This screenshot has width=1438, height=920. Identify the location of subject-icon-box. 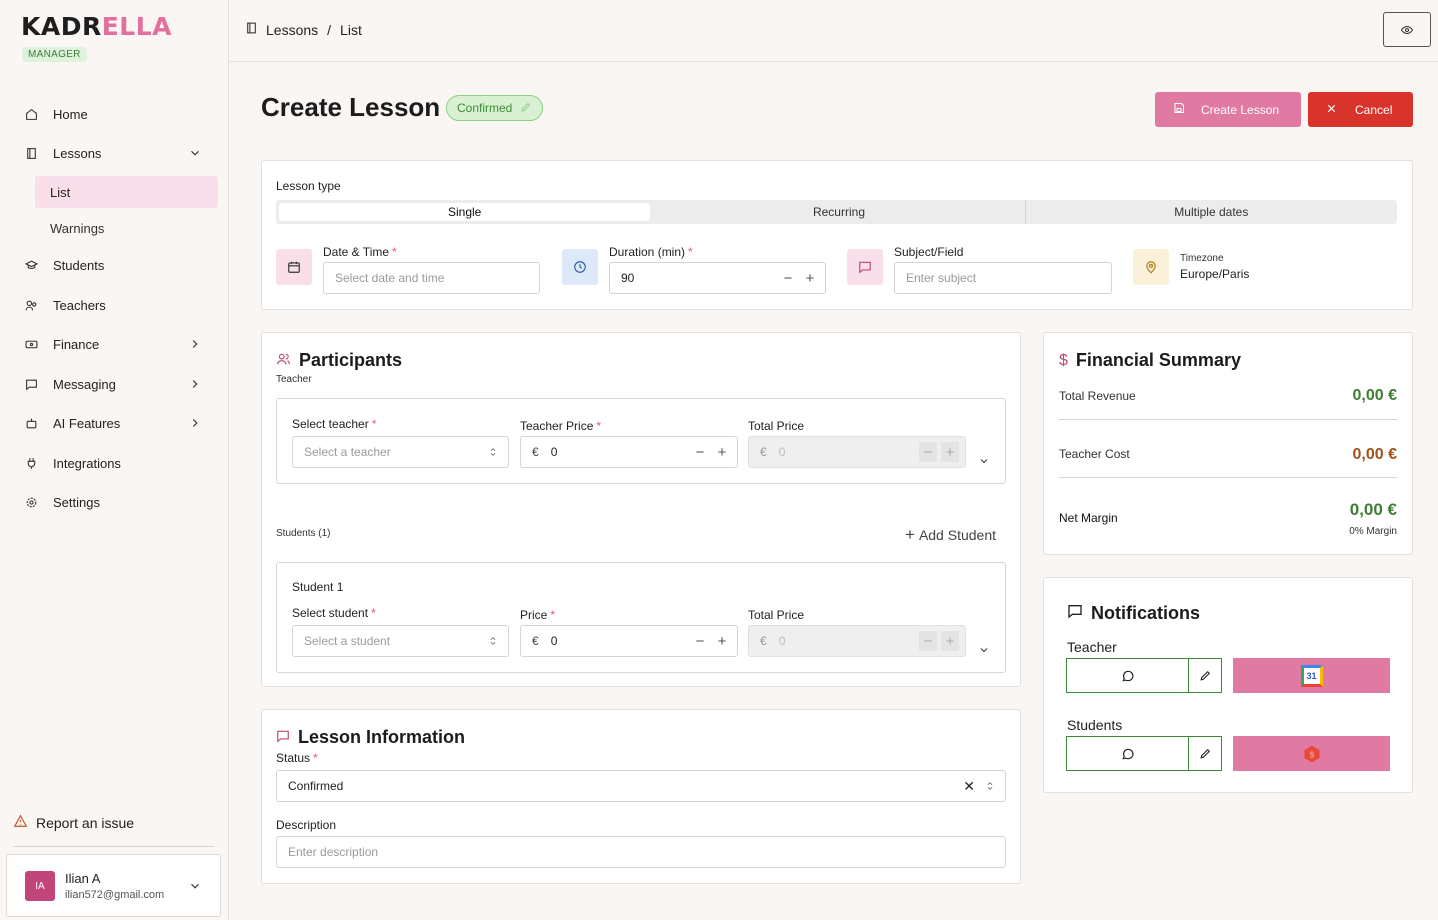
(865, 267).